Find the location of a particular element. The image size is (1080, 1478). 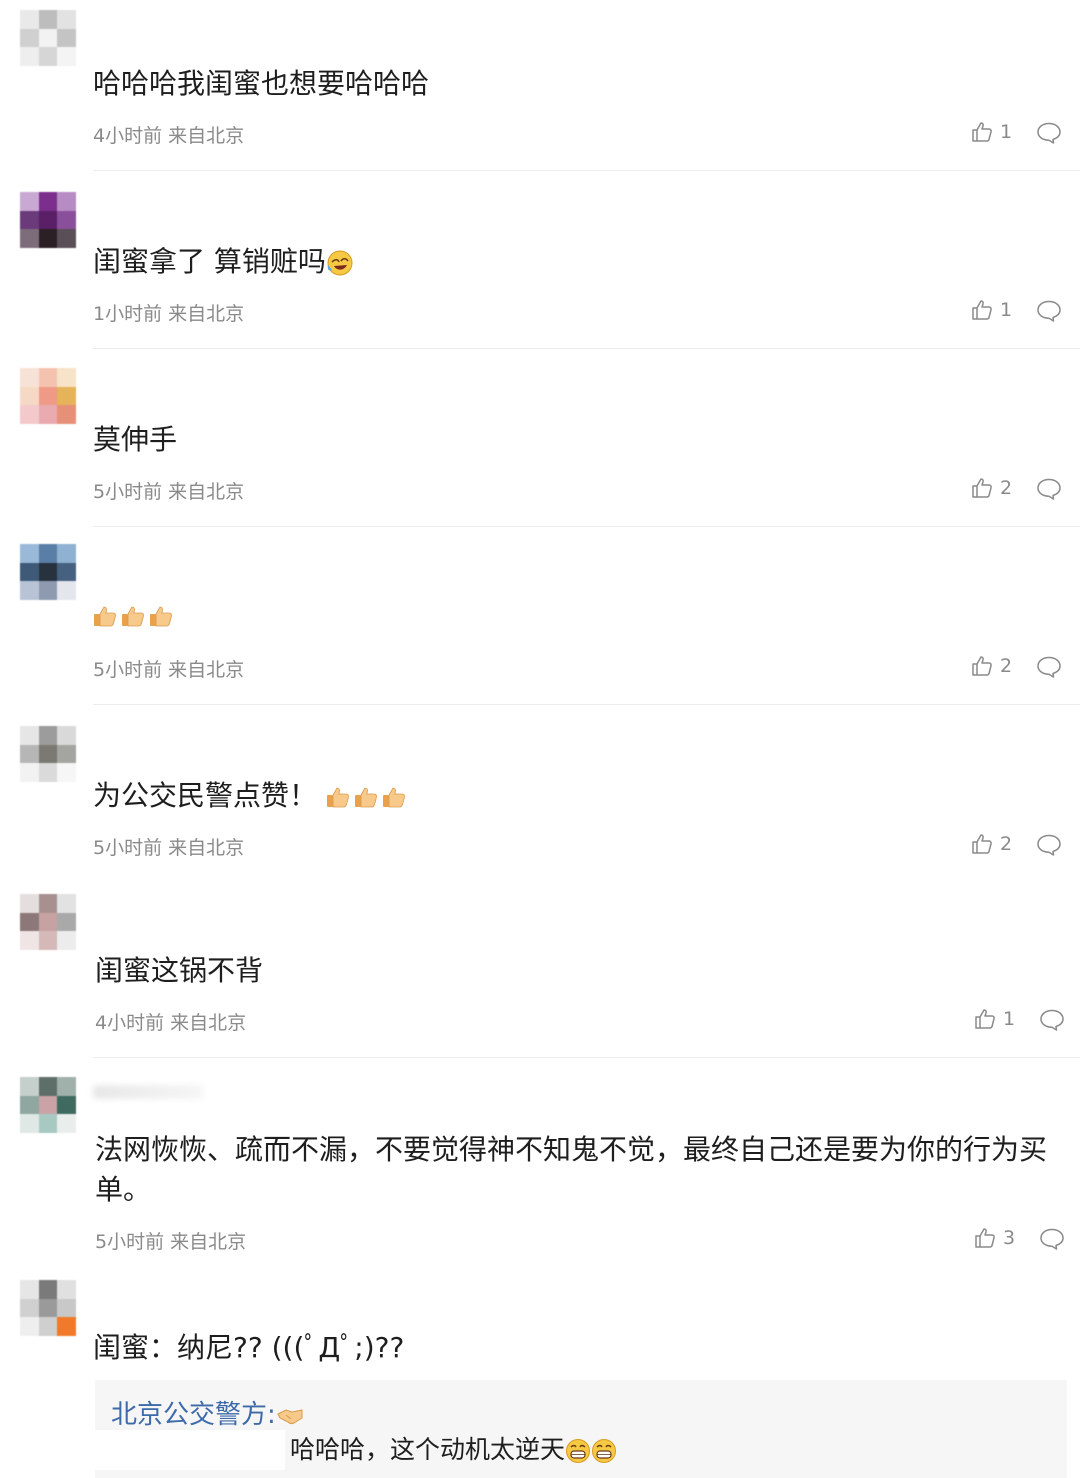

comment-text: 哈哈哈我闺蜜也想要哈哈哈 is located at coordinates (261, 83).